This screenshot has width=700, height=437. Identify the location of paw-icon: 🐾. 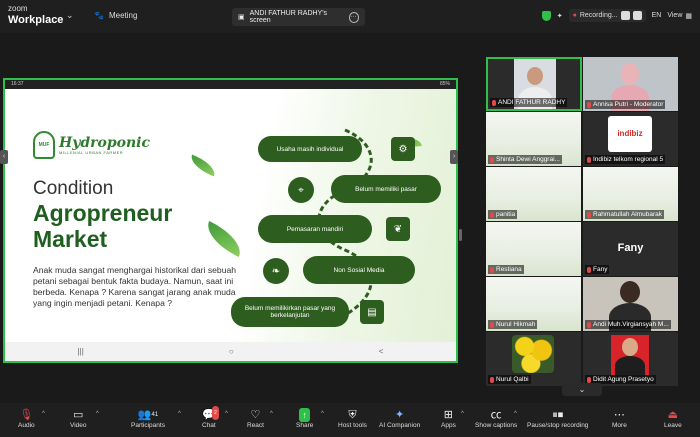
(99, 15).